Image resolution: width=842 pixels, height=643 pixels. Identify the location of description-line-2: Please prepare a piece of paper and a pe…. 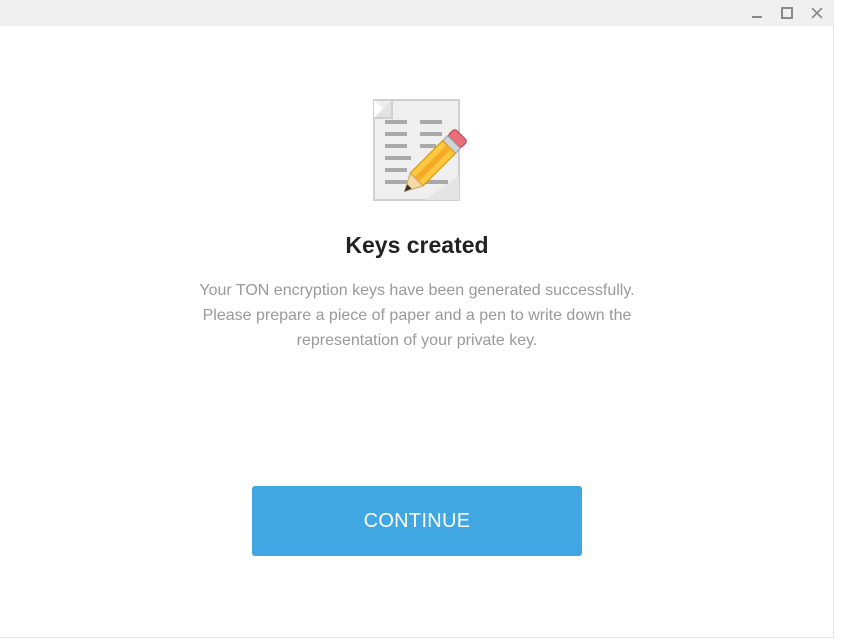
(417, 315).